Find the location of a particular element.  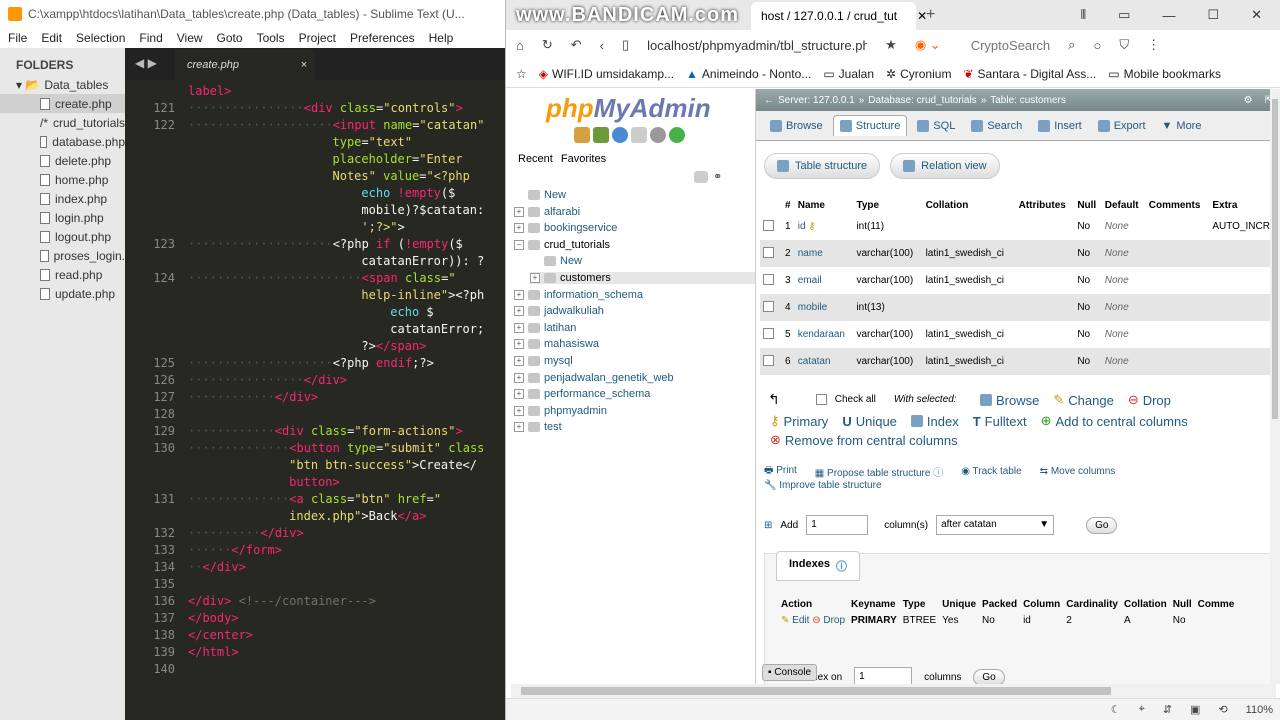

scrollbar-thumb is located at coordinates (1275, 259).